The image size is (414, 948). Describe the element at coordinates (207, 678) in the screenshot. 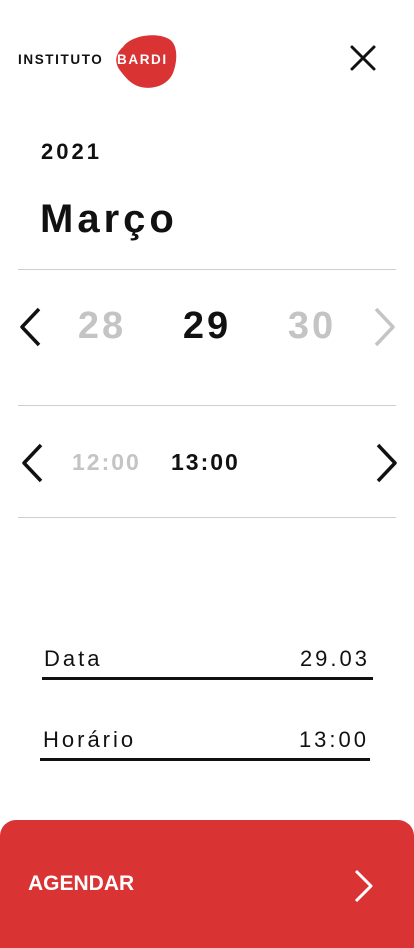

I see `summary-date-underline` at that location.